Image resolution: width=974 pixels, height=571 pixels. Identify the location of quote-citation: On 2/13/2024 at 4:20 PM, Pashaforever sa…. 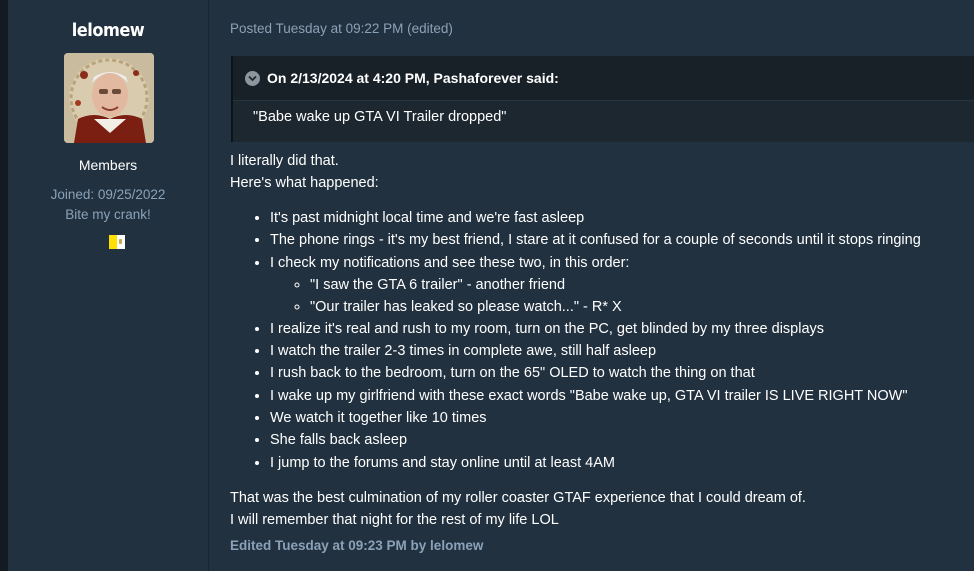
(413, 78).